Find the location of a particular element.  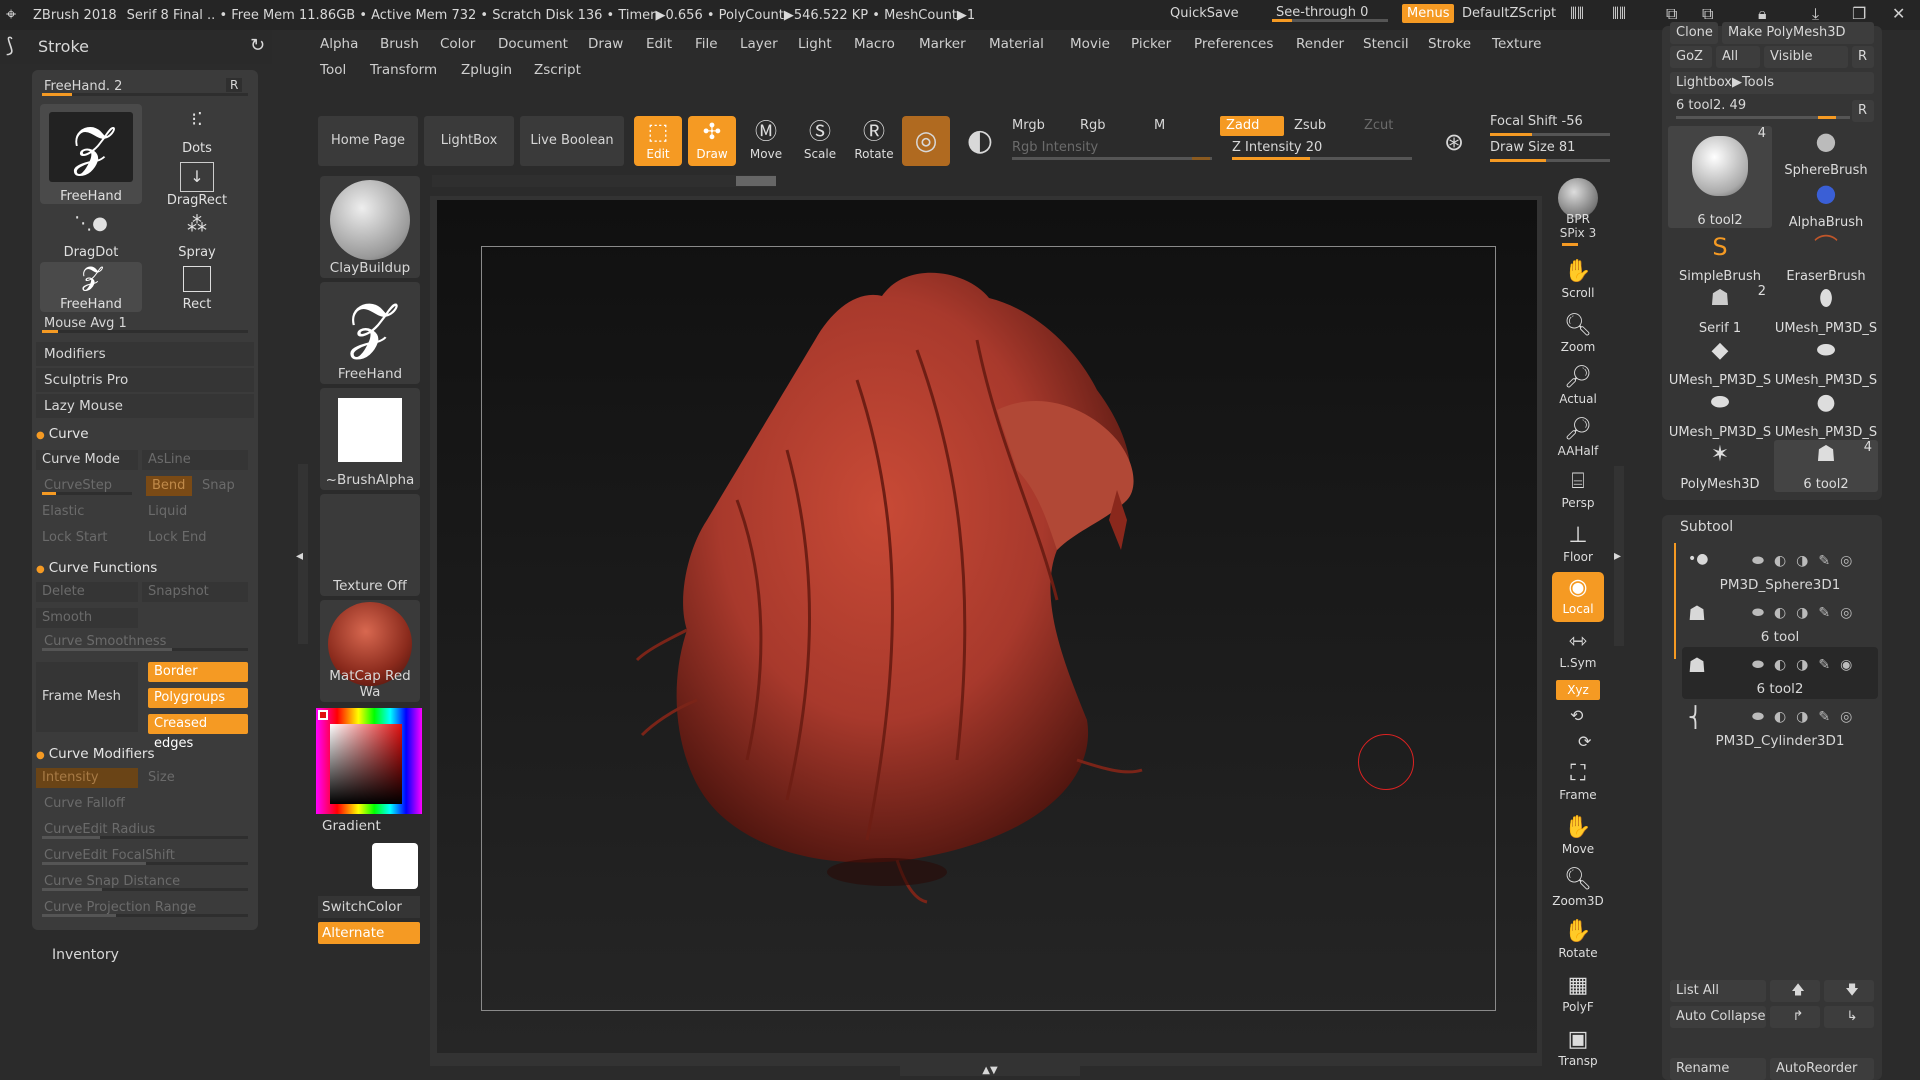

current-tool-slider: 6 tool2. 49 is located at coordinates (1760, 109).